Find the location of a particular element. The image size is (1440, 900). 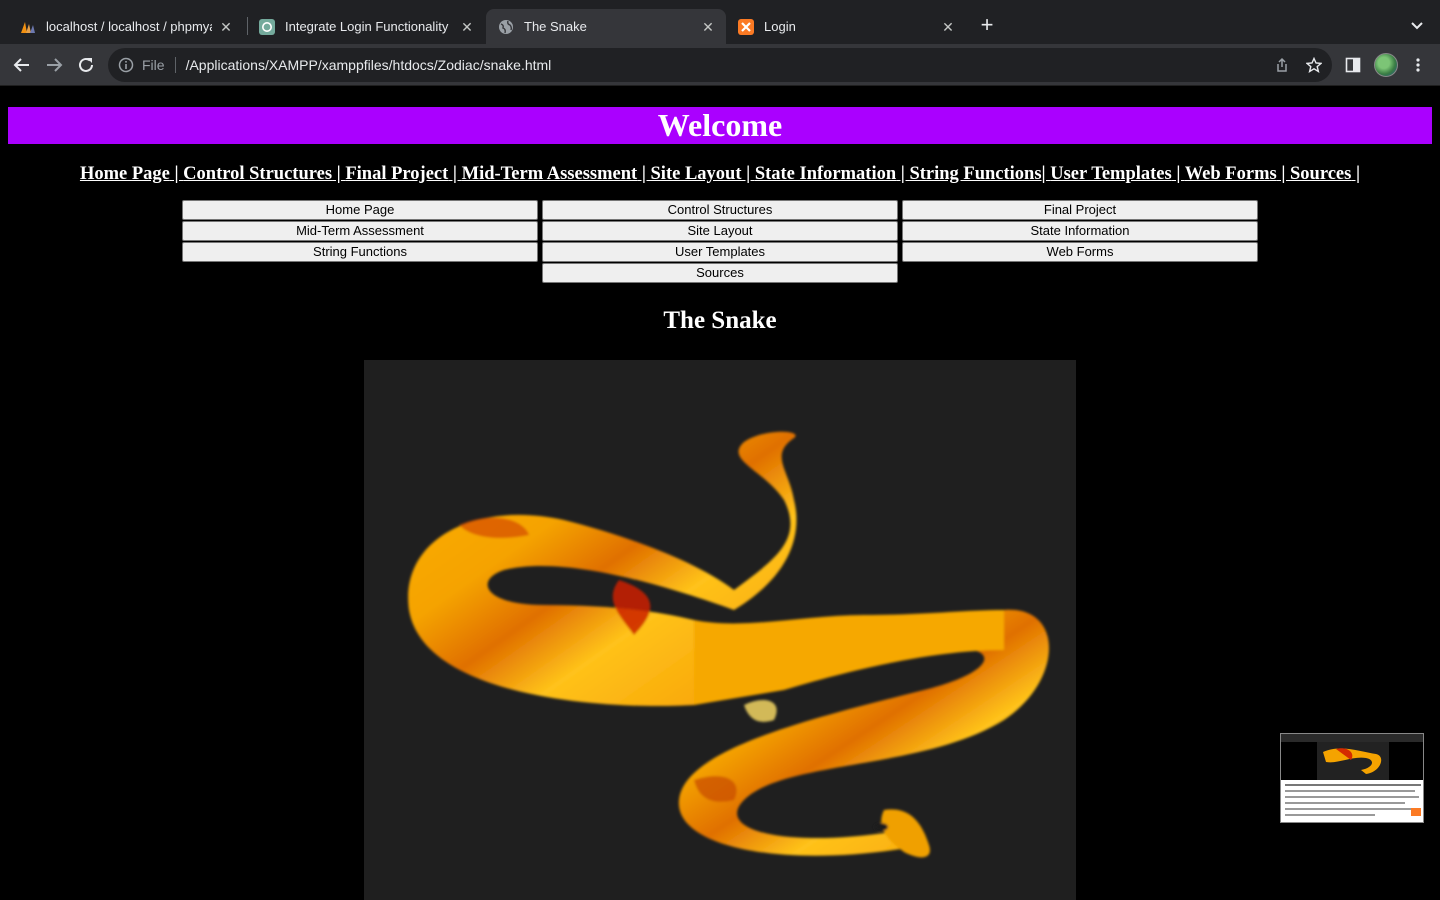

globe-icon is located at coordinates (506, 27).